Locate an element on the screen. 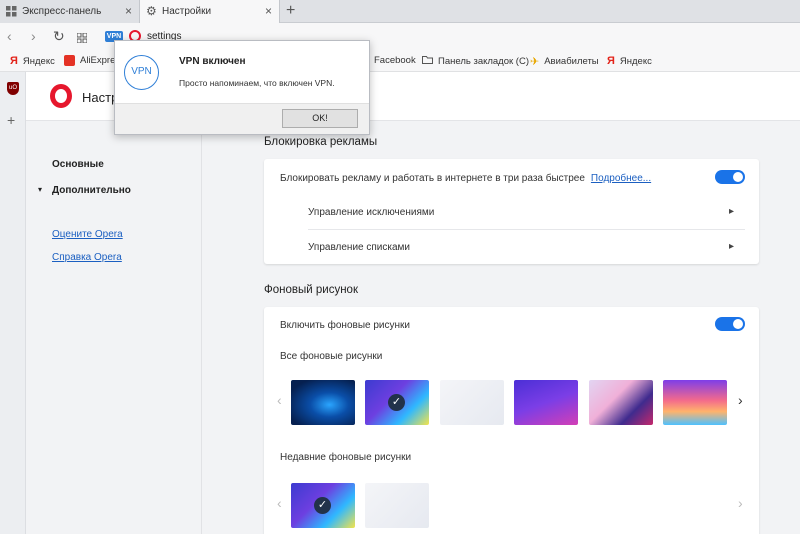 This screenshot has height=534, width=800. tab-strip: Экспресс-панель × ⚙ Настройки × + is located at coordinates (400, 11).